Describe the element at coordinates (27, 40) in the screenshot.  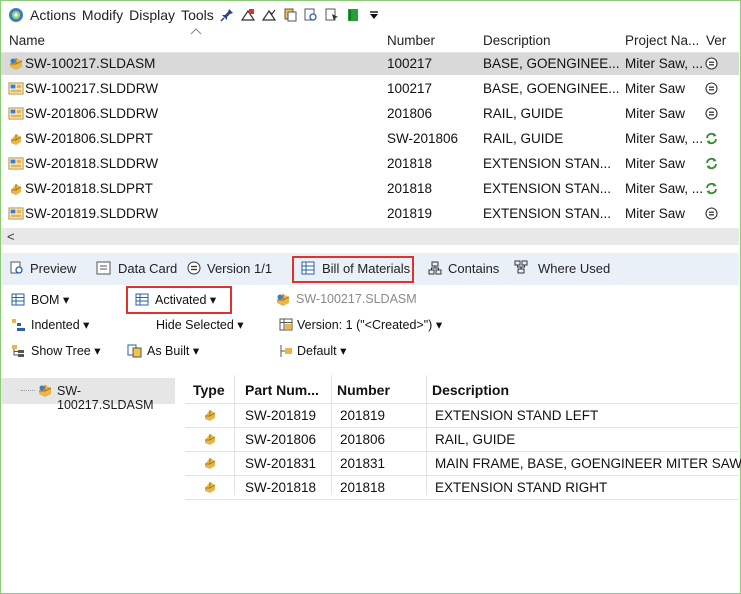
I see `column-name: Name` at that location.